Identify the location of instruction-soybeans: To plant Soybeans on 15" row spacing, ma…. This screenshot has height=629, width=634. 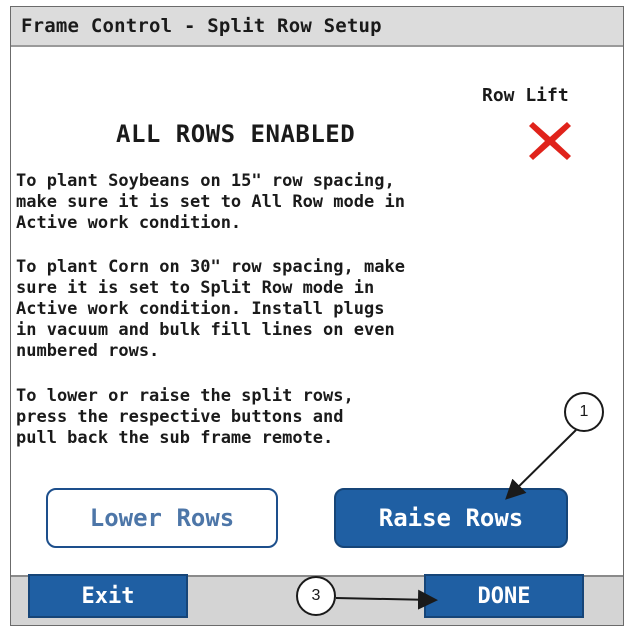
(210, 202).